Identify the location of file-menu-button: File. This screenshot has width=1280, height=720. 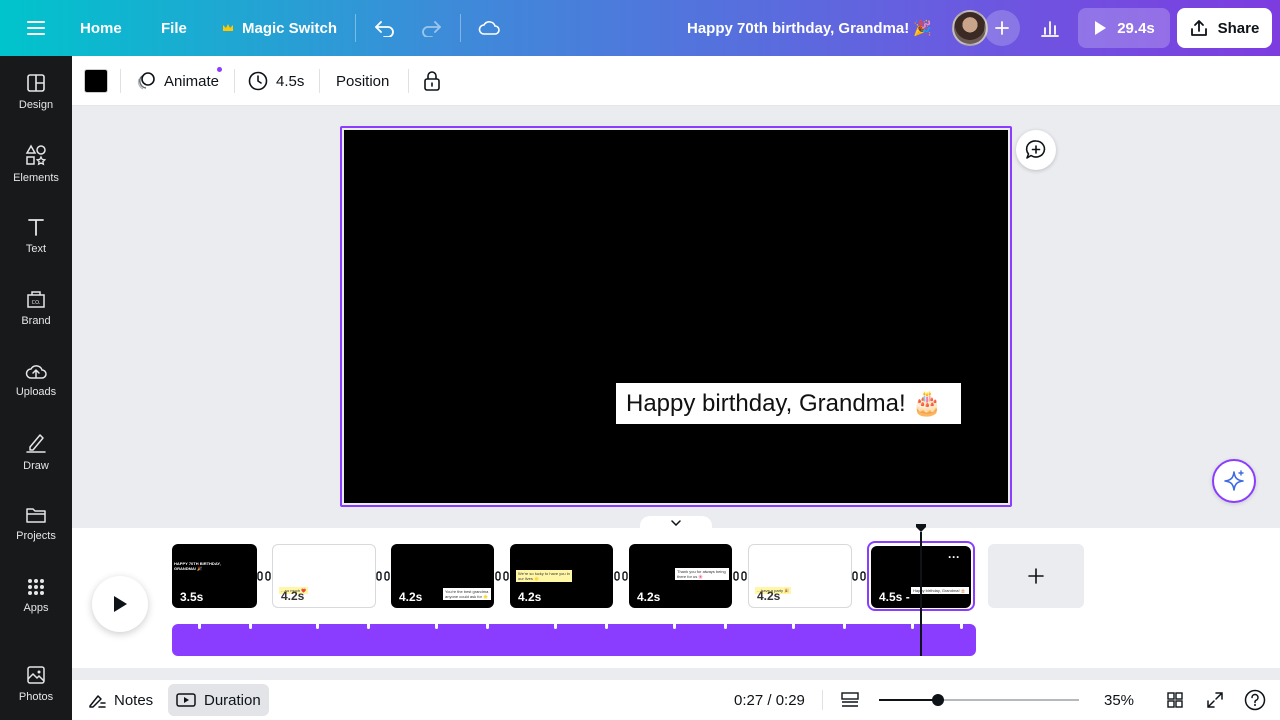
(174, 28).